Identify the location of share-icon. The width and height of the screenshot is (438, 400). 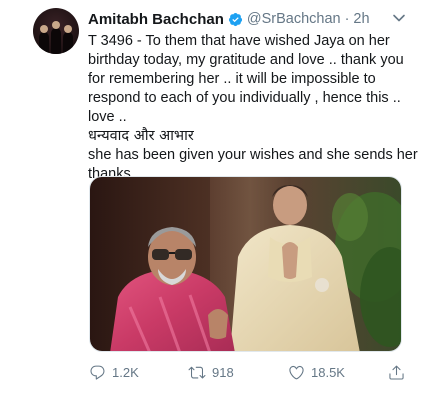
(396, 372).